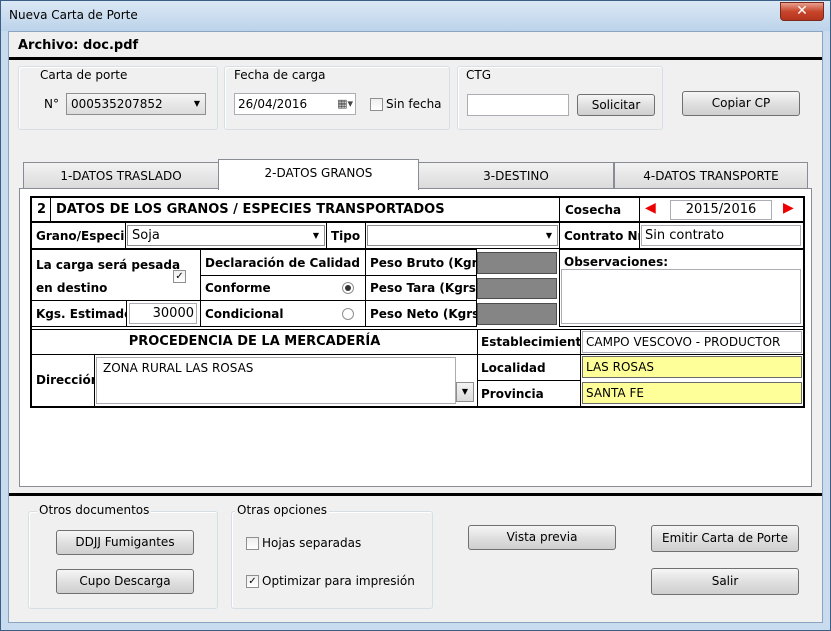  I want to click on observaciones-cell: Observaciones:, so click(681, 288).